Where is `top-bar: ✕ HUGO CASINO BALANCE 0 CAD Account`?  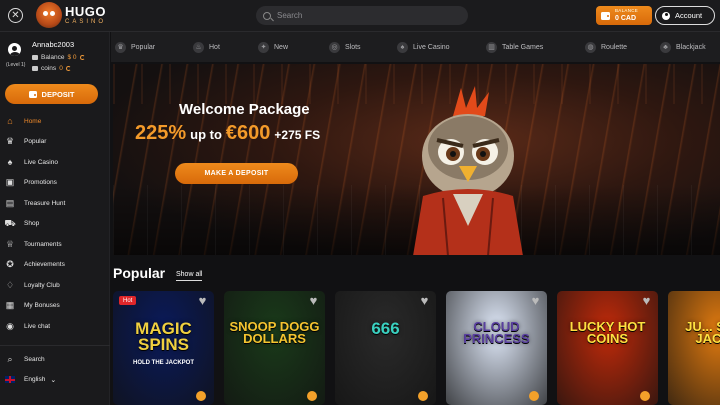 top-bar: ✕ HUGO CASINO BALANCE 0 CAD Account is located at coordinates (360, 16).